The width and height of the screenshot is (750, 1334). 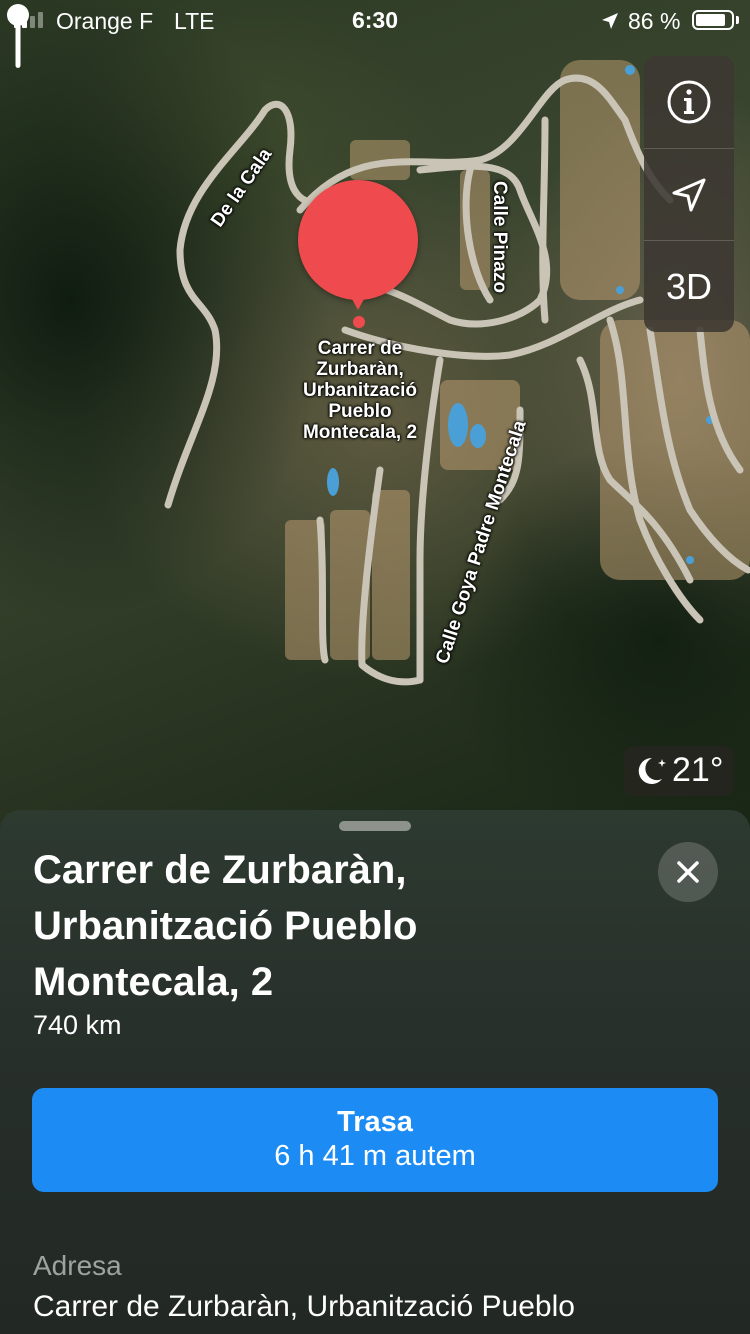 I want to click on close-icon, so click(x=688, y=872).